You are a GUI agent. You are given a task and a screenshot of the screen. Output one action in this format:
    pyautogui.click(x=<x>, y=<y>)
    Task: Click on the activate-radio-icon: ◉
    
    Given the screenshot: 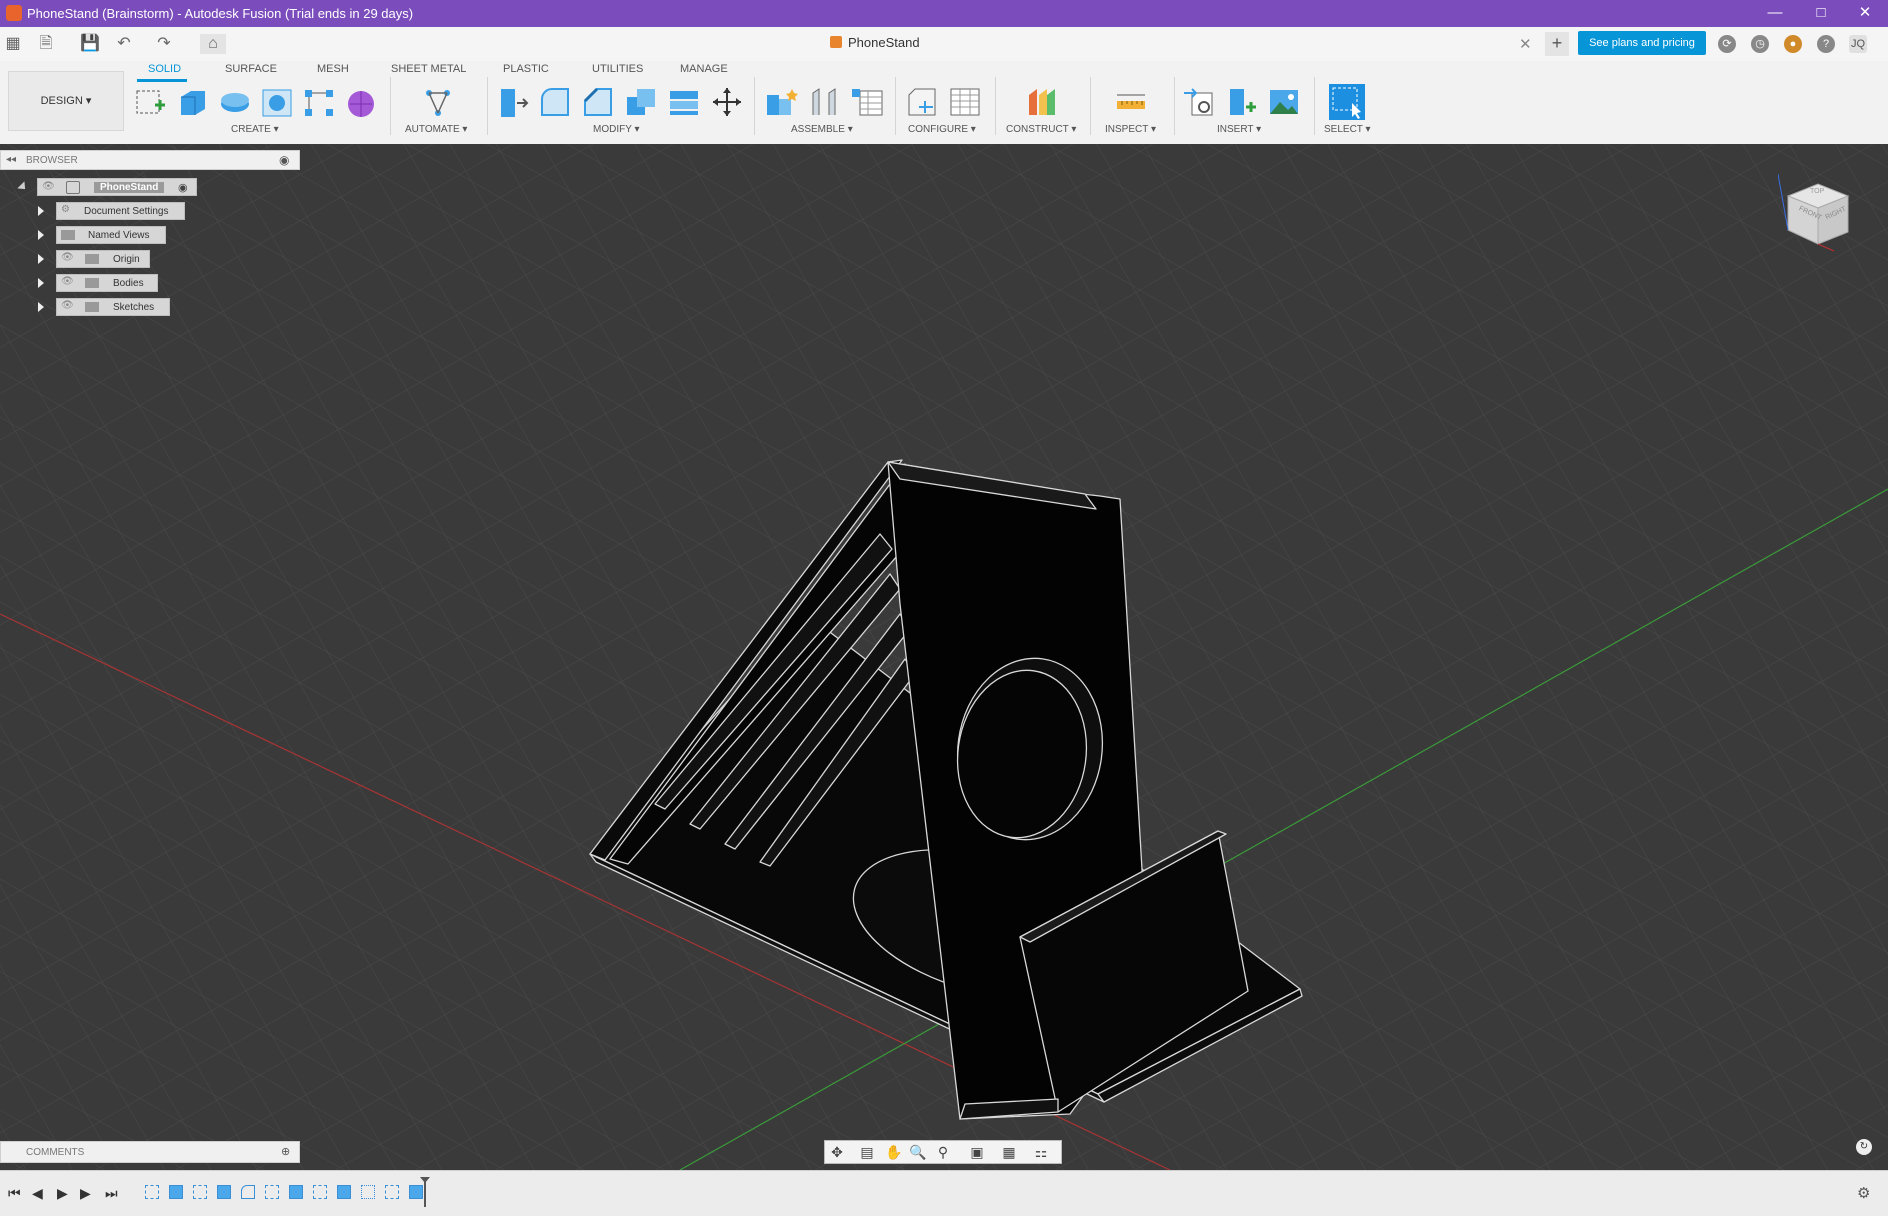 What is the action you would take?
    pyautogui.click(x=183, y=187)
    